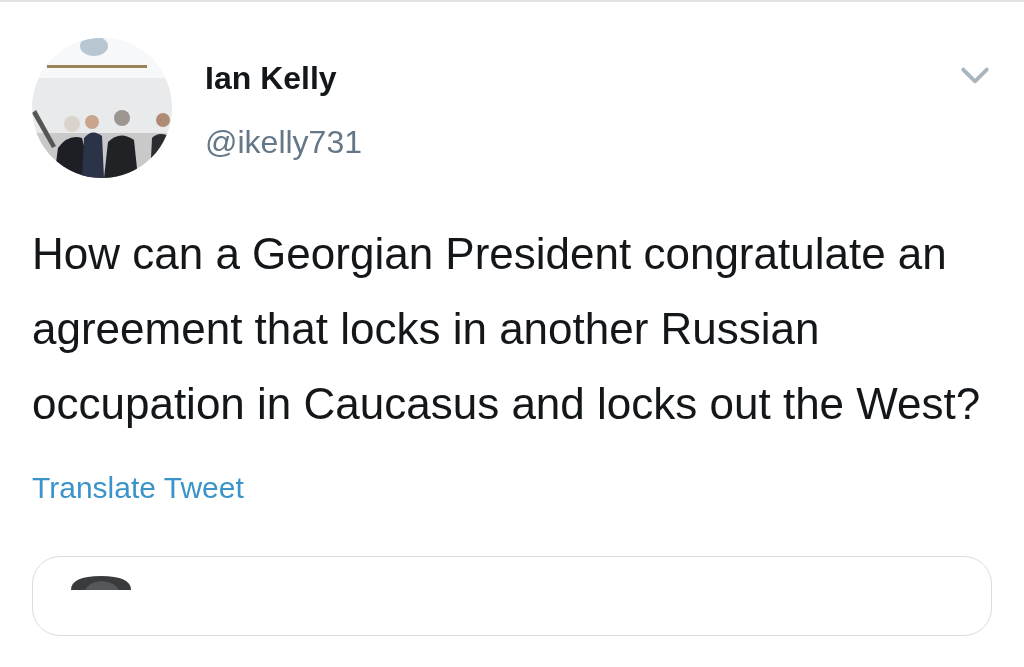 The image size is (1024, 667). What do you see at coordinates (975, 76) in the screenshot?
I see `caret-icon` at bounding box center [975, 76].